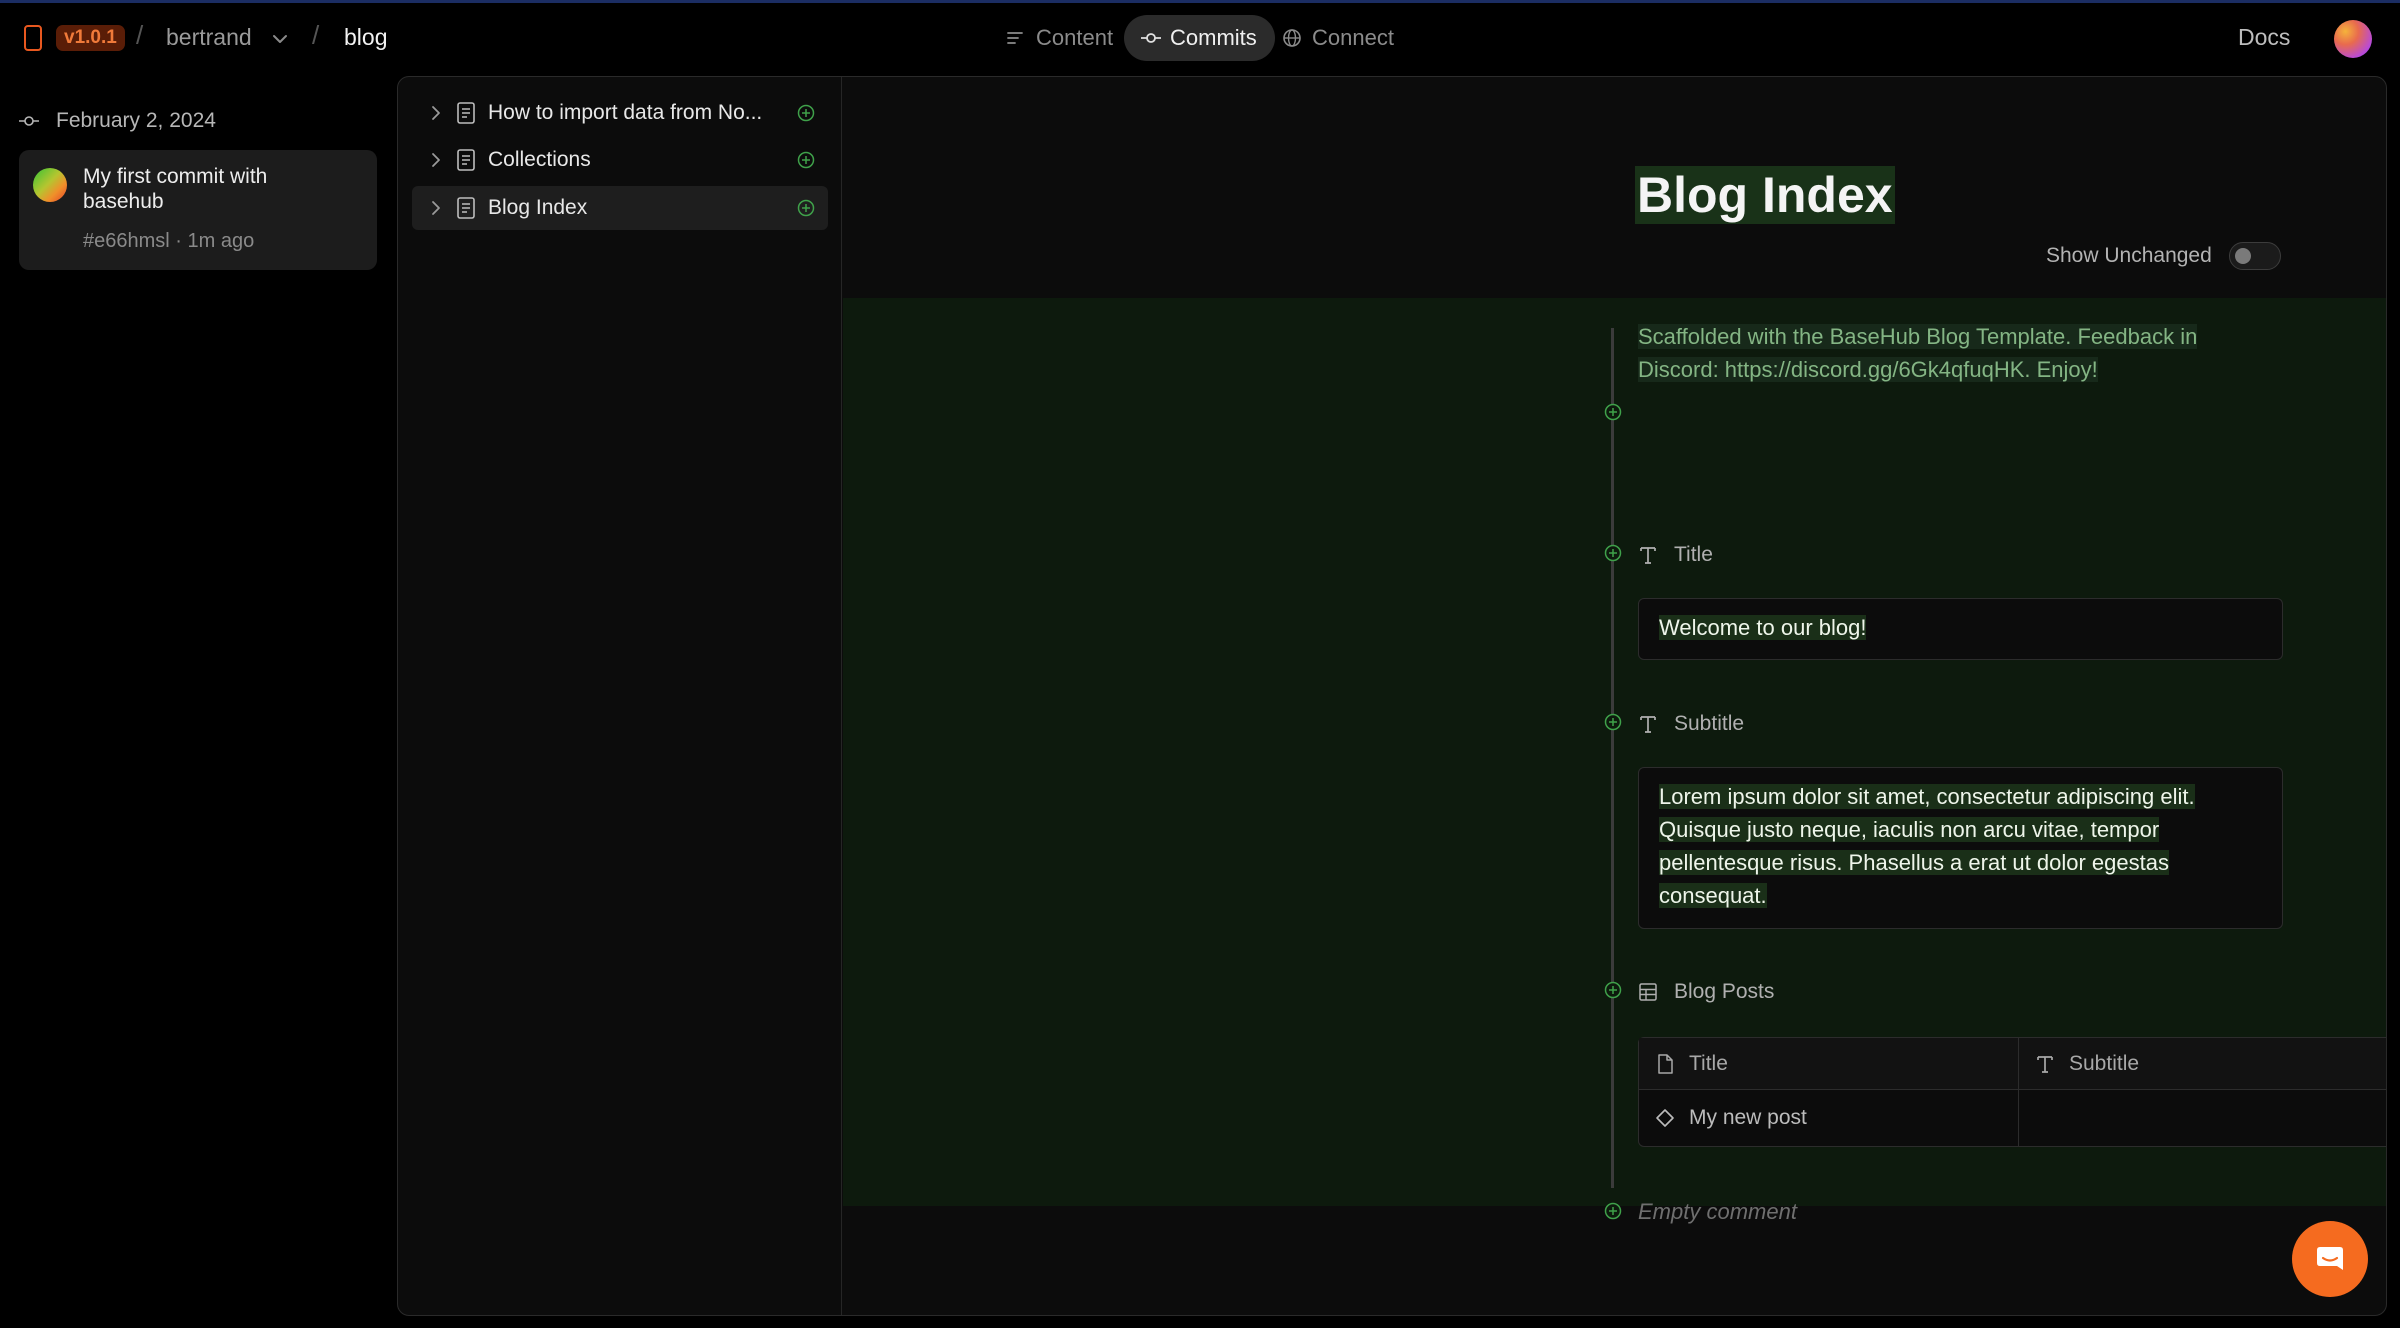 Image resolution: width=2400 pixels, height=1328 pixels. I want to click on version-badge: v1.0.1, so click(90, 38).